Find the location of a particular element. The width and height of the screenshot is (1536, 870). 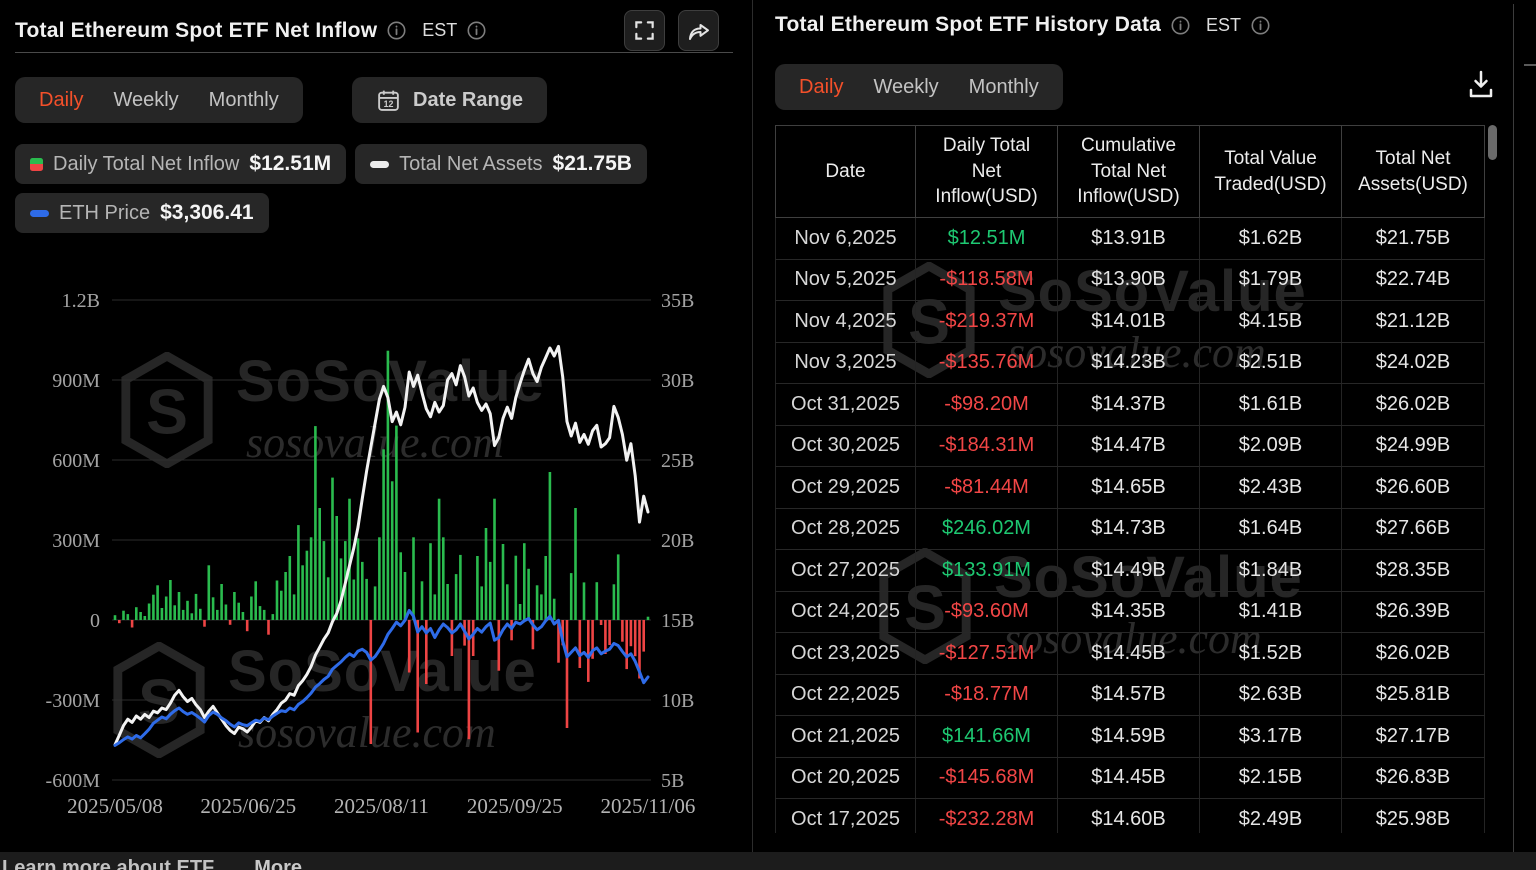

legend-label: ETH Price is located at coordinates (105, 212).